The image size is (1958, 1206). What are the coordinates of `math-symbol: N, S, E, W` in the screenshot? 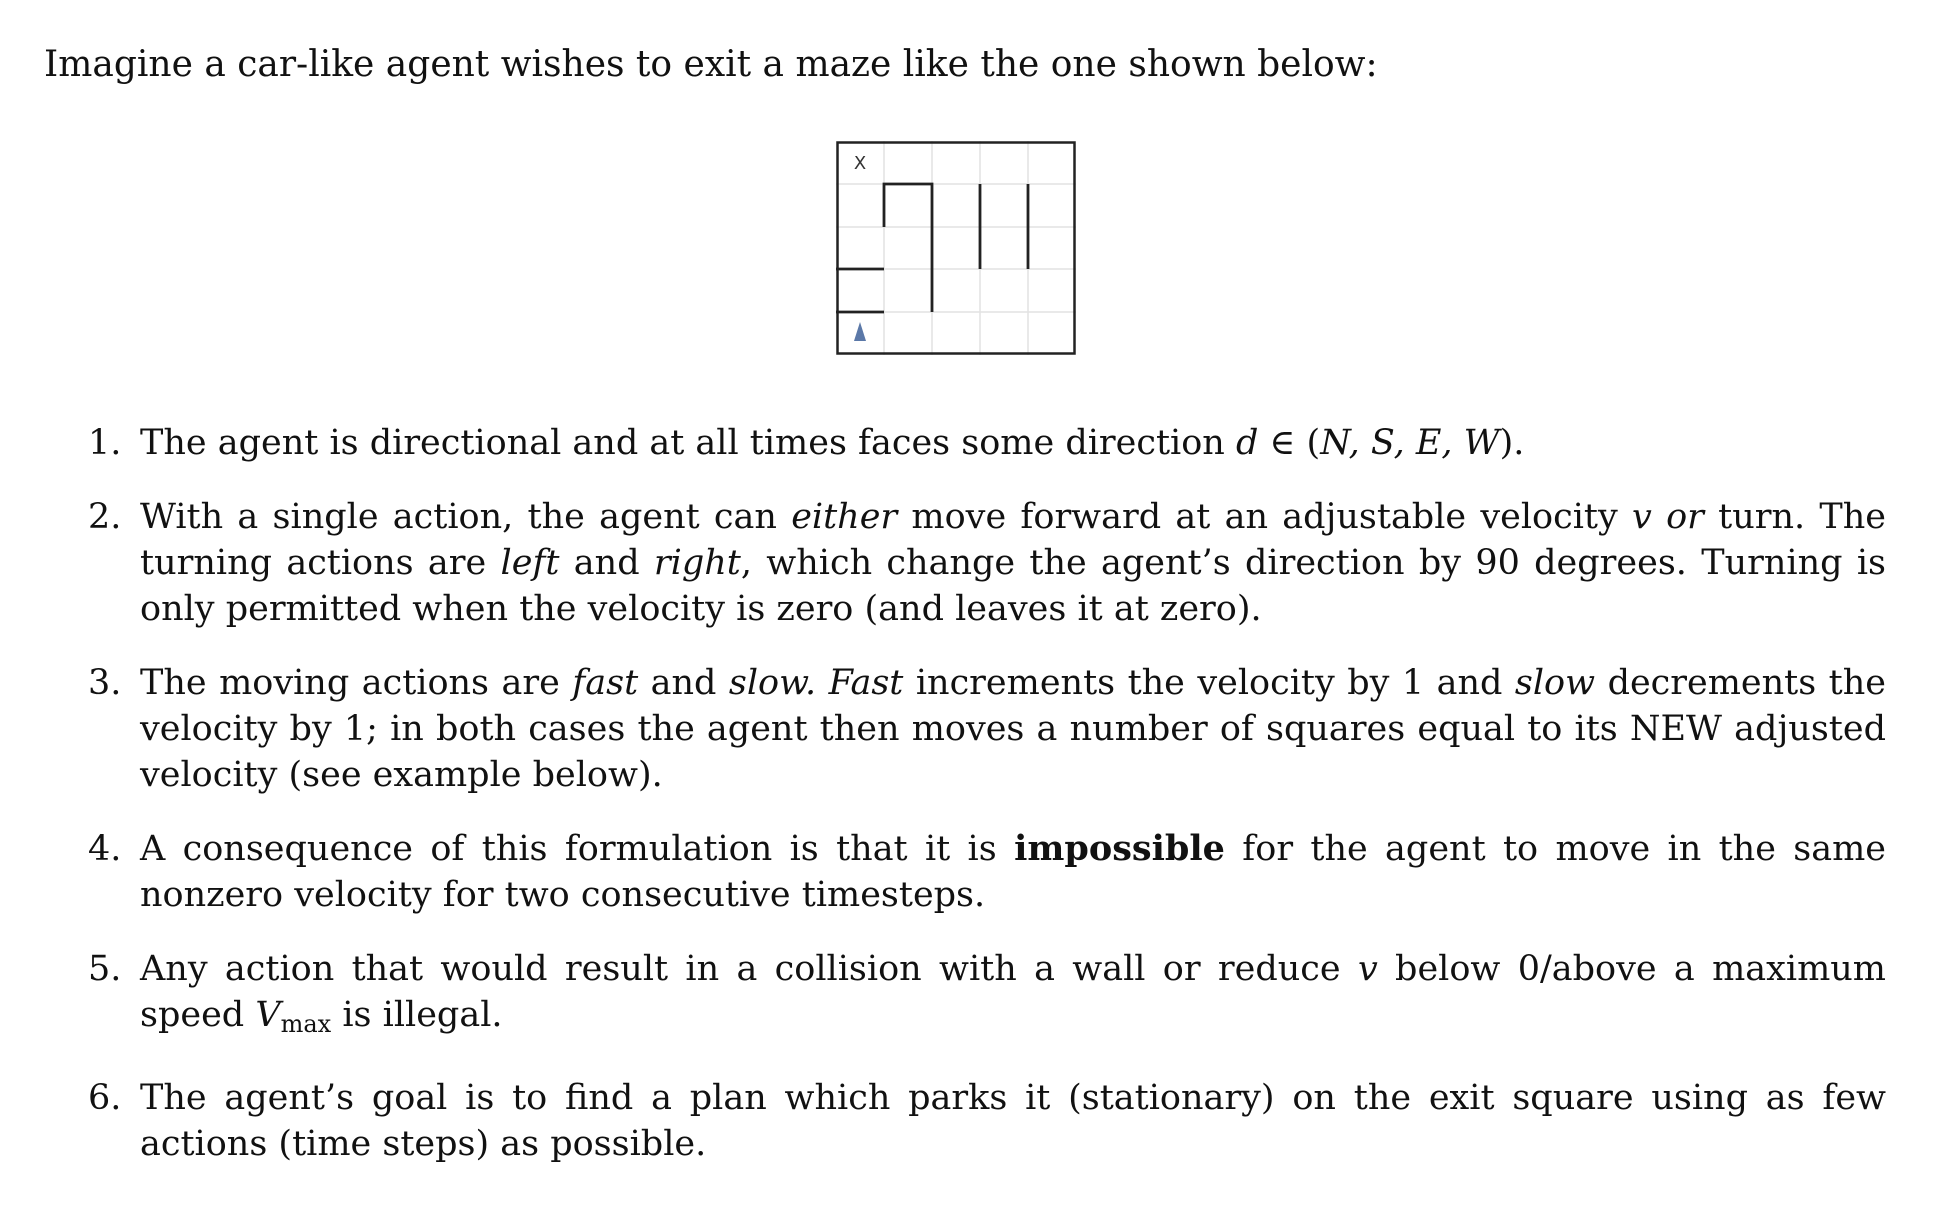 It's located at (1410, 443).